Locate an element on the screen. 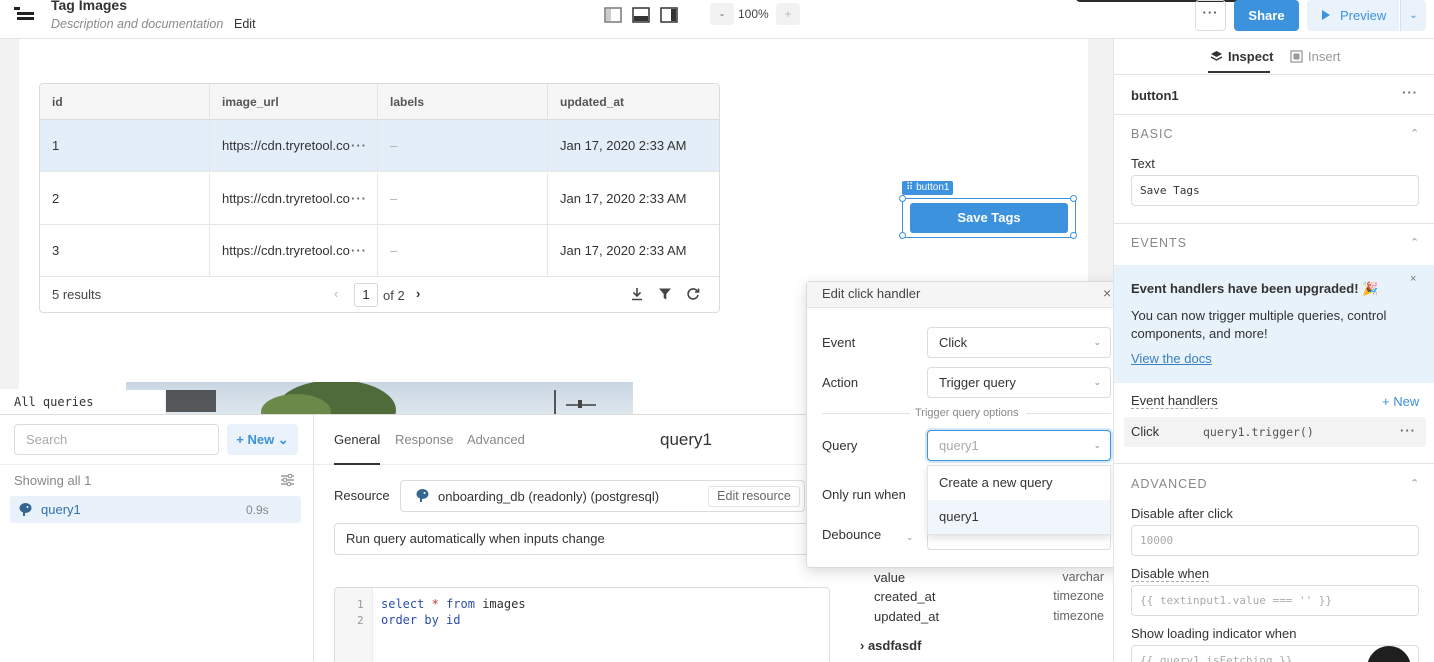 This screenshot has width=1434, height=662. create-new-query-option: Create a new query is located at coordinates (1019, 483).